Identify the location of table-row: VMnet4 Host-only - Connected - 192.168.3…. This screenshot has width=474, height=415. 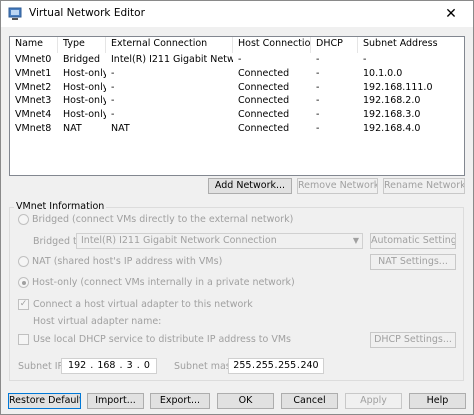
(237, 115).